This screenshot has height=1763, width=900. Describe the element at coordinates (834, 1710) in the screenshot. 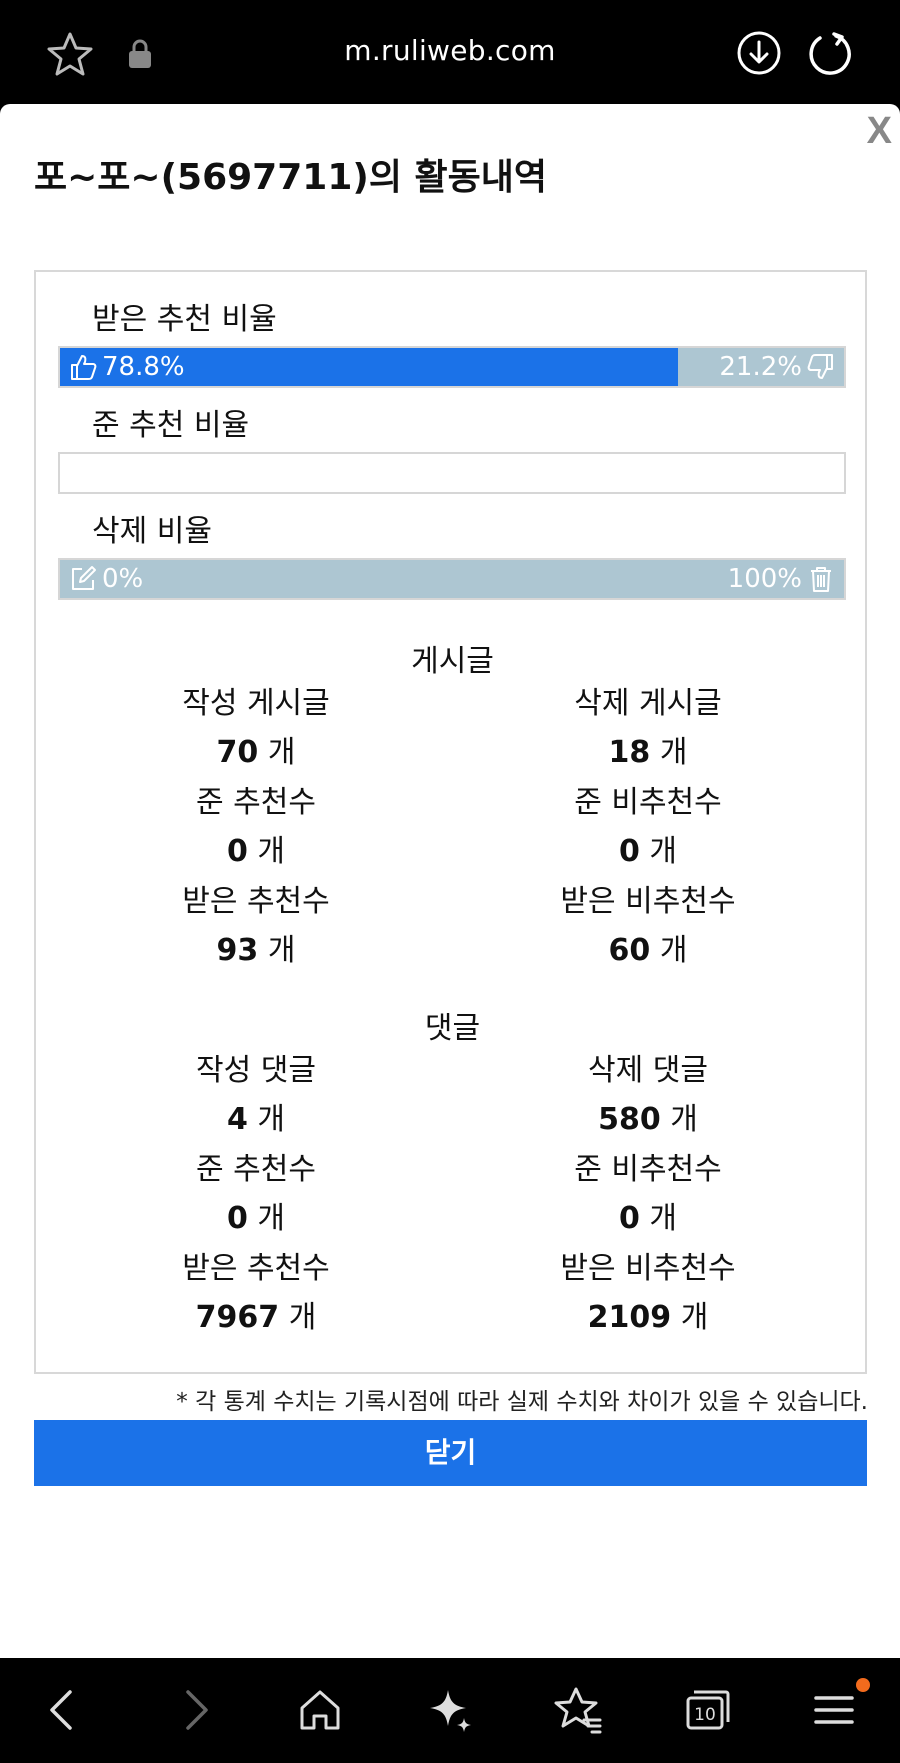

I see `menu-icon` at that location.